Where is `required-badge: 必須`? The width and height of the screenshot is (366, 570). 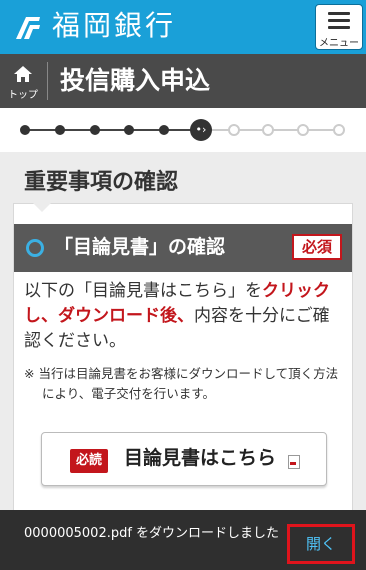
required-badge: 必須 is located at coordinates (317, 247).